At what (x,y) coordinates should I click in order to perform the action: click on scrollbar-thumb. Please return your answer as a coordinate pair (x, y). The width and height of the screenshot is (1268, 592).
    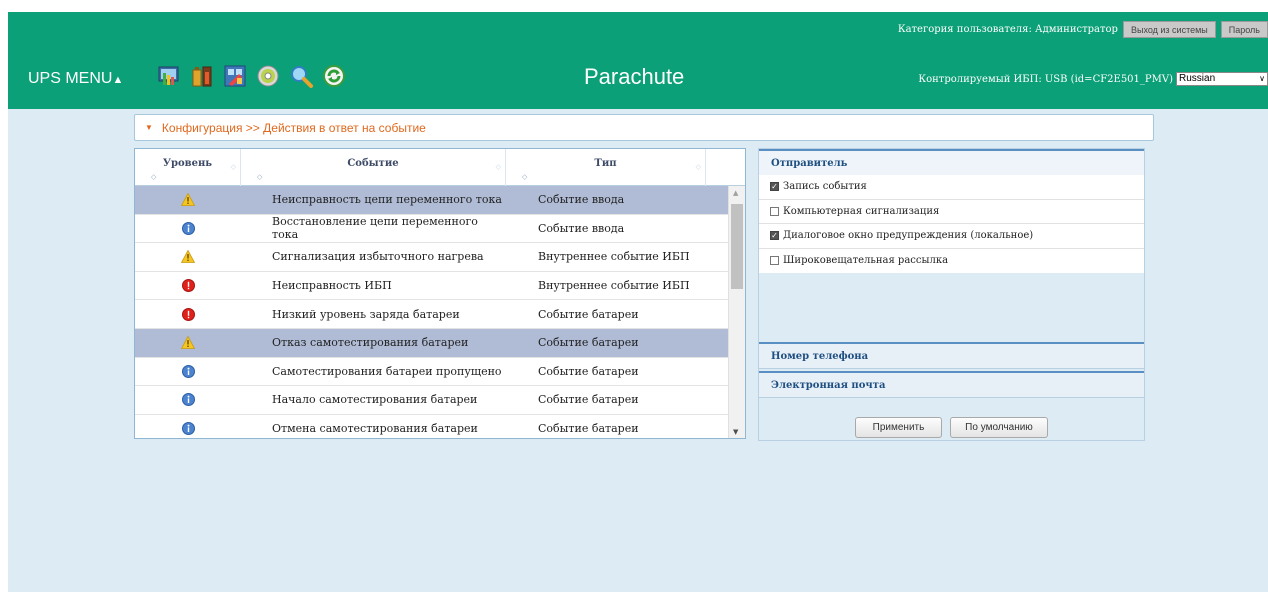
    Looking at the image, I should click on (737, 246).